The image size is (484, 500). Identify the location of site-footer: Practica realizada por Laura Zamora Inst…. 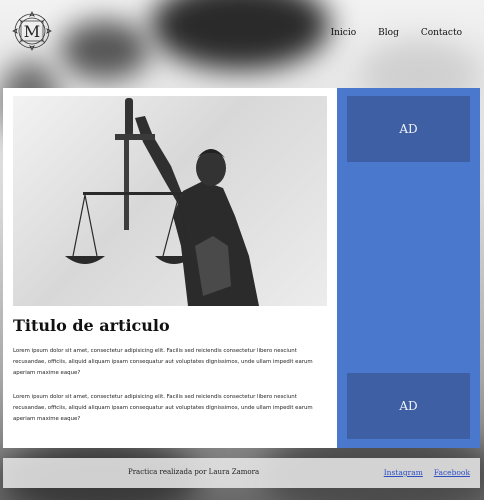
(241, 473).